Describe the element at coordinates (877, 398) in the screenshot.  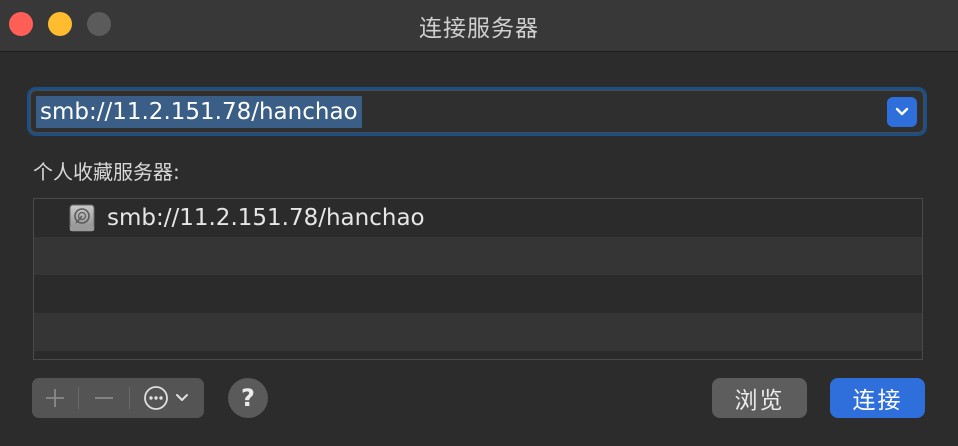
I see `connect-button: 连接` at that location.